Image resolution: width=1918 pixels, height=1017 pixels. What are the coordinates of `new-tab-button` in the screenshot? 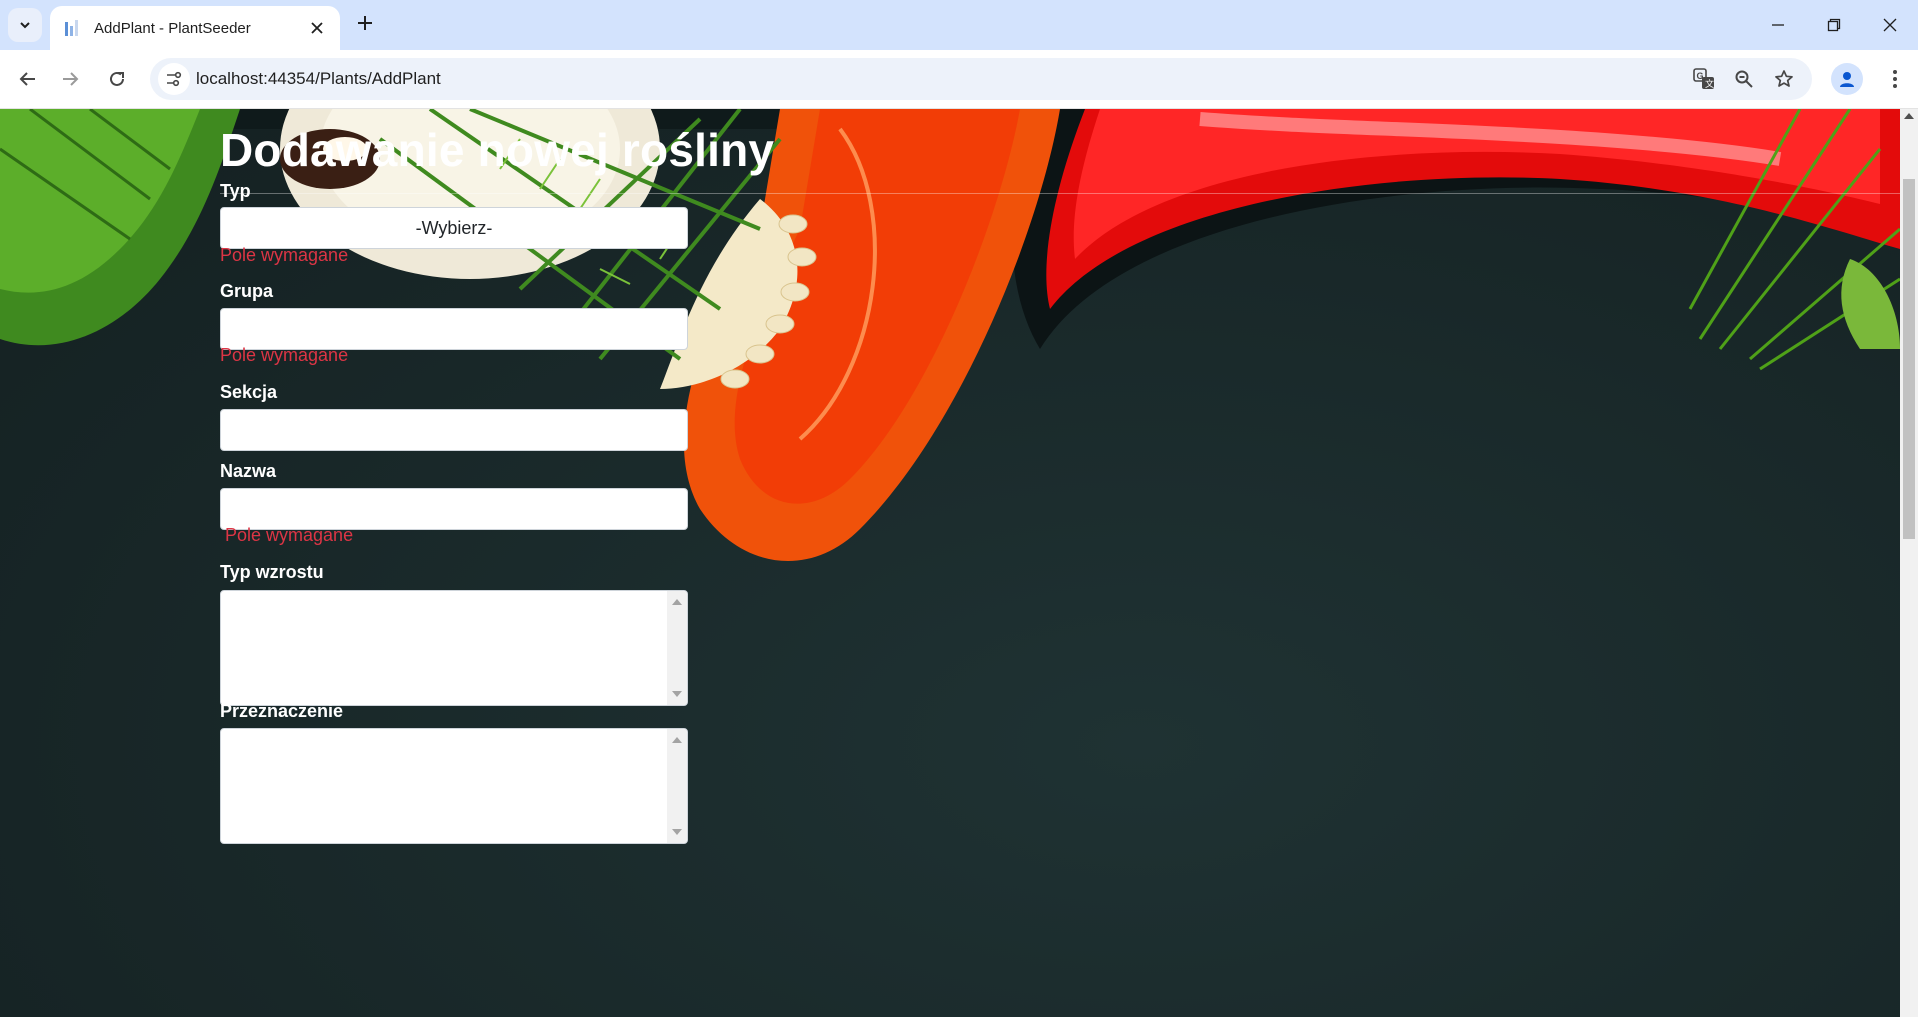 It's located at (365, 25).